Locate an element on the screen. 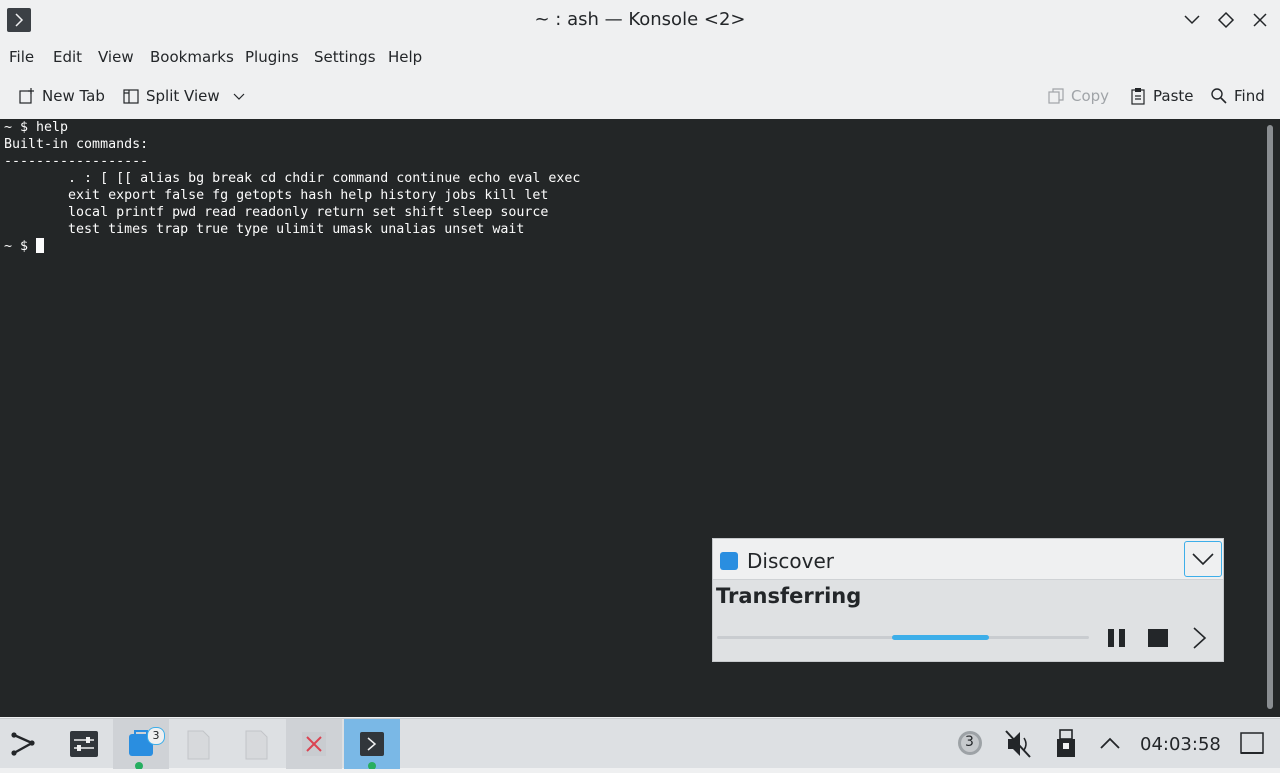 This screenshot has width=1280, height=773. terminal-cursor is located at coordinates (40, 245).